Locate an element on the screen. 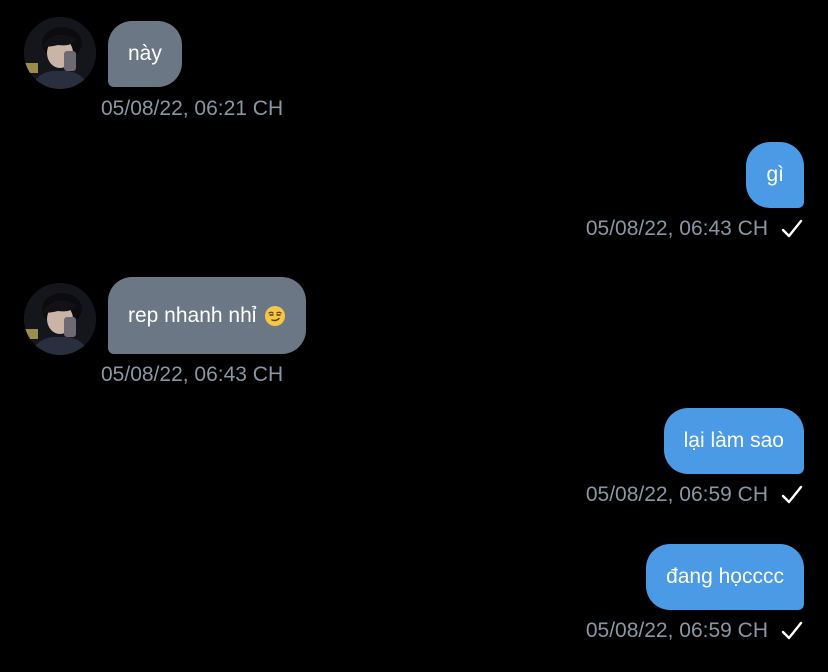 The height and width of the screenshot is (672, 828). message-text: gì is located at coordinates (775, 174).